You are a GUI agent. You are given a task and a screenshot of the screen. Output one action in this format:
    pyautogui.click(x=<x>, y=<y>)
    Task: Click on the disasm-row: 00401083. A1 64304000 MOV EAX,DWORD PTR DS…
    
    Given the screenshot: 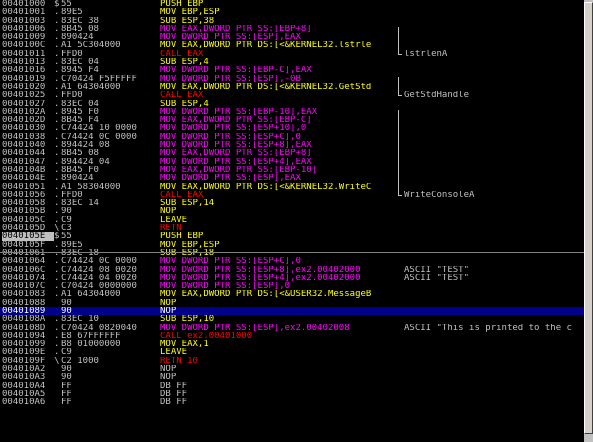 What is the action you would take?
    pyautogui.click(x=292, y=294)
    